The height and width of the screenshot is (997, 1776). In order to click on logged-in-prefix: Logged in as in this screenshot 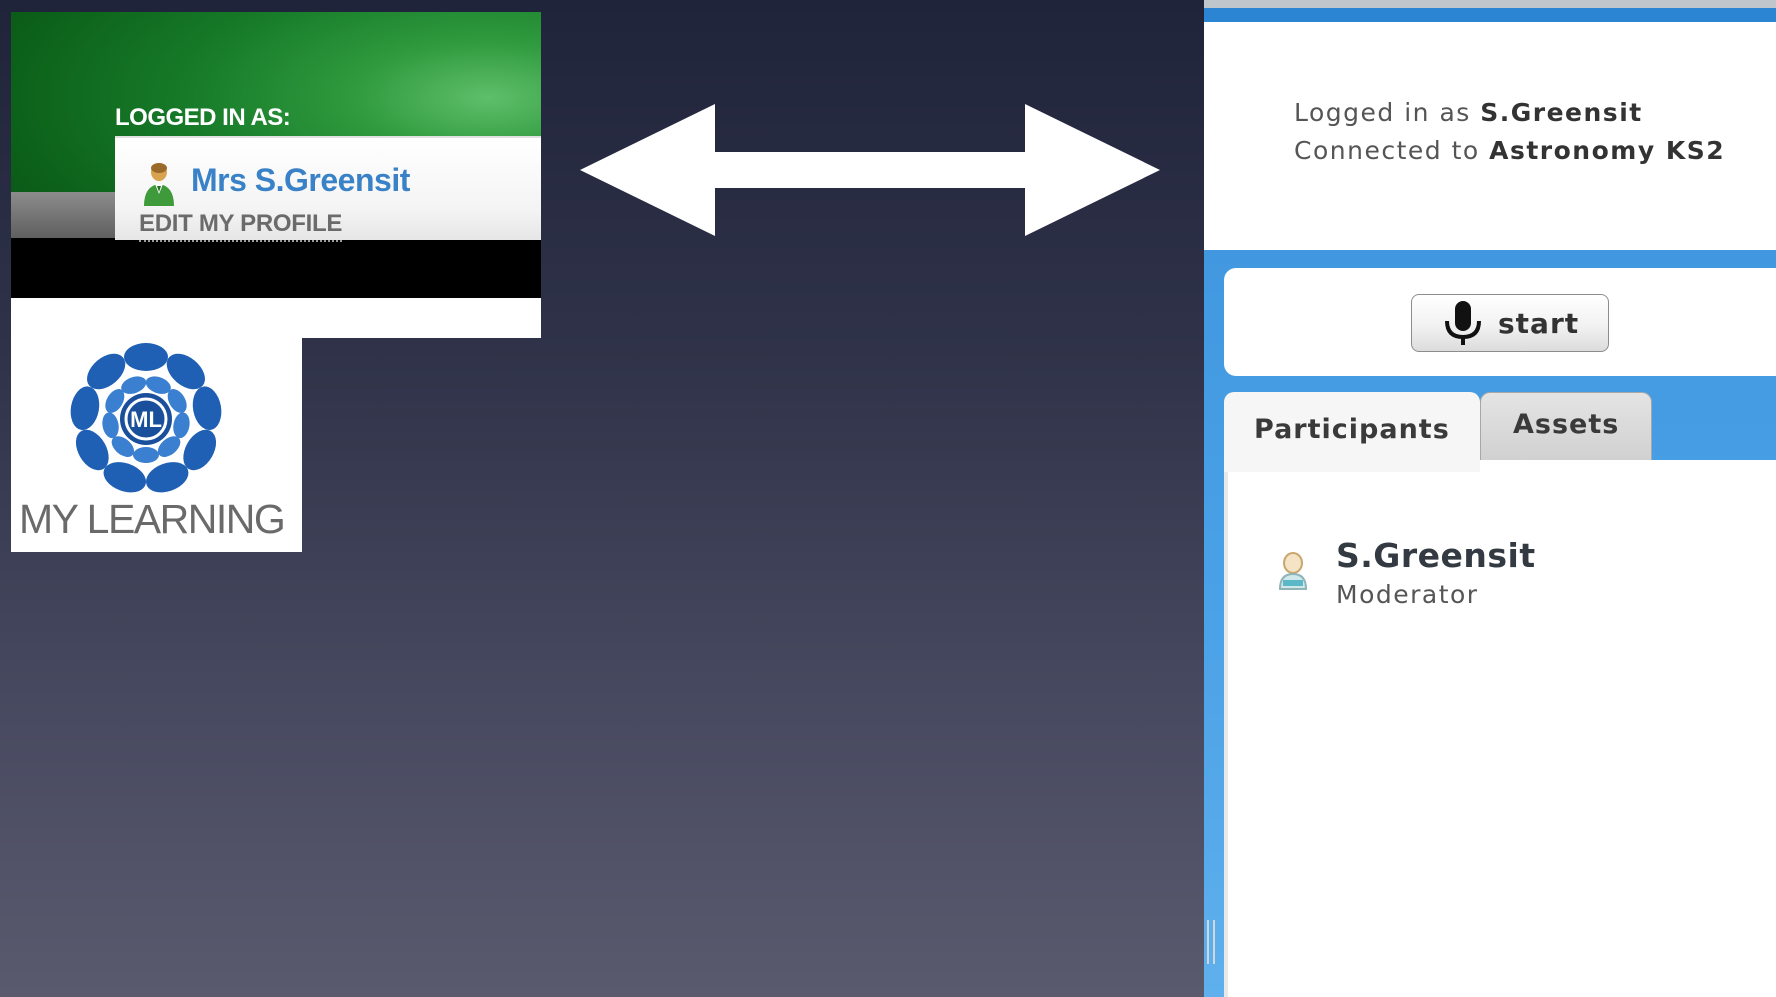, I will do `click(1387, 112)`.